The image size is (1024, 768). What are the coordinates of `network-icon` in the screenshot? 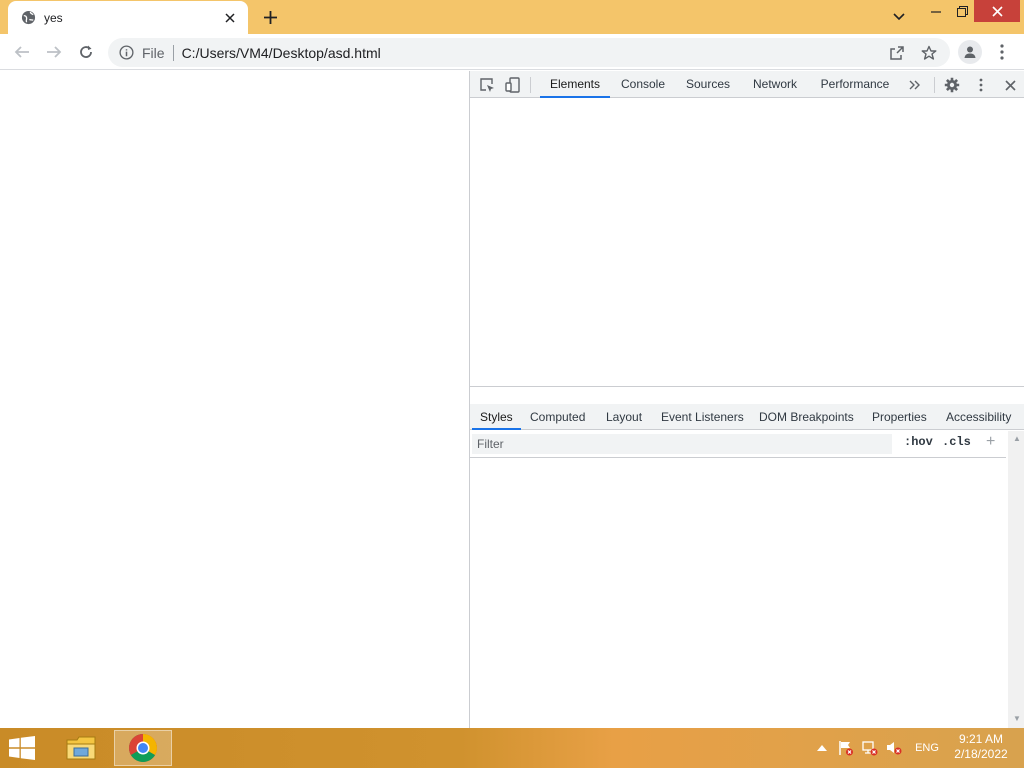 It's located at (870, 748).